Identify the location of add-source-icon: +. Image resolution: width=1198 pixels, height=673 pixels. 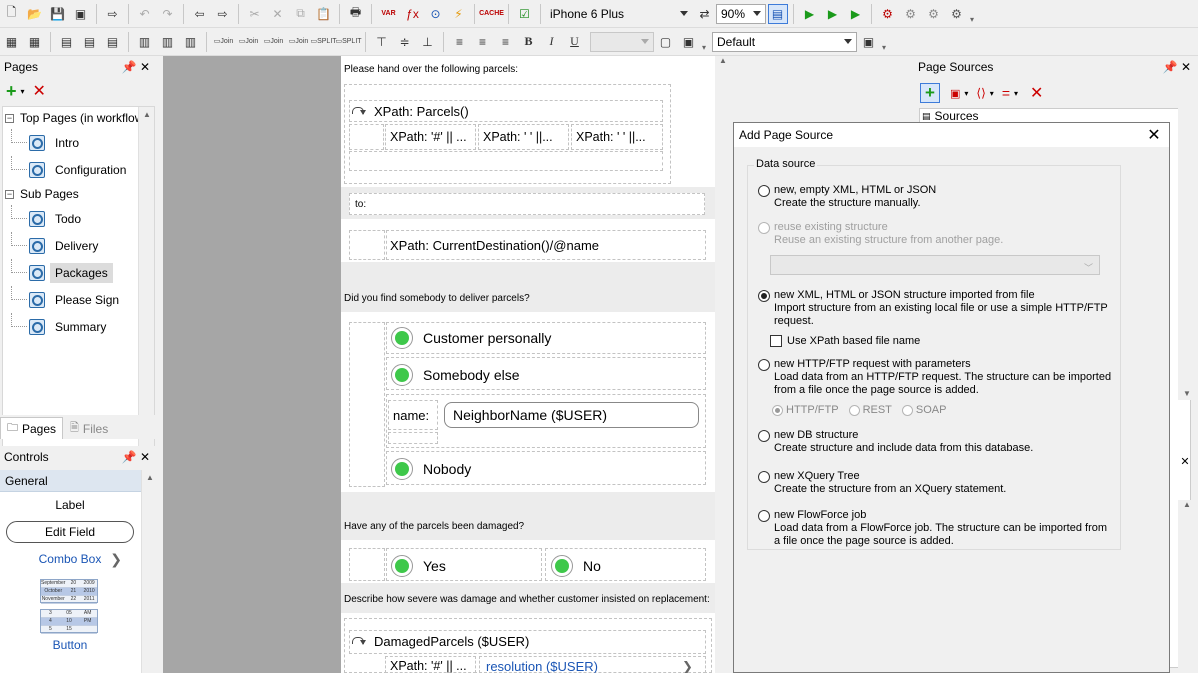
(930, 93).